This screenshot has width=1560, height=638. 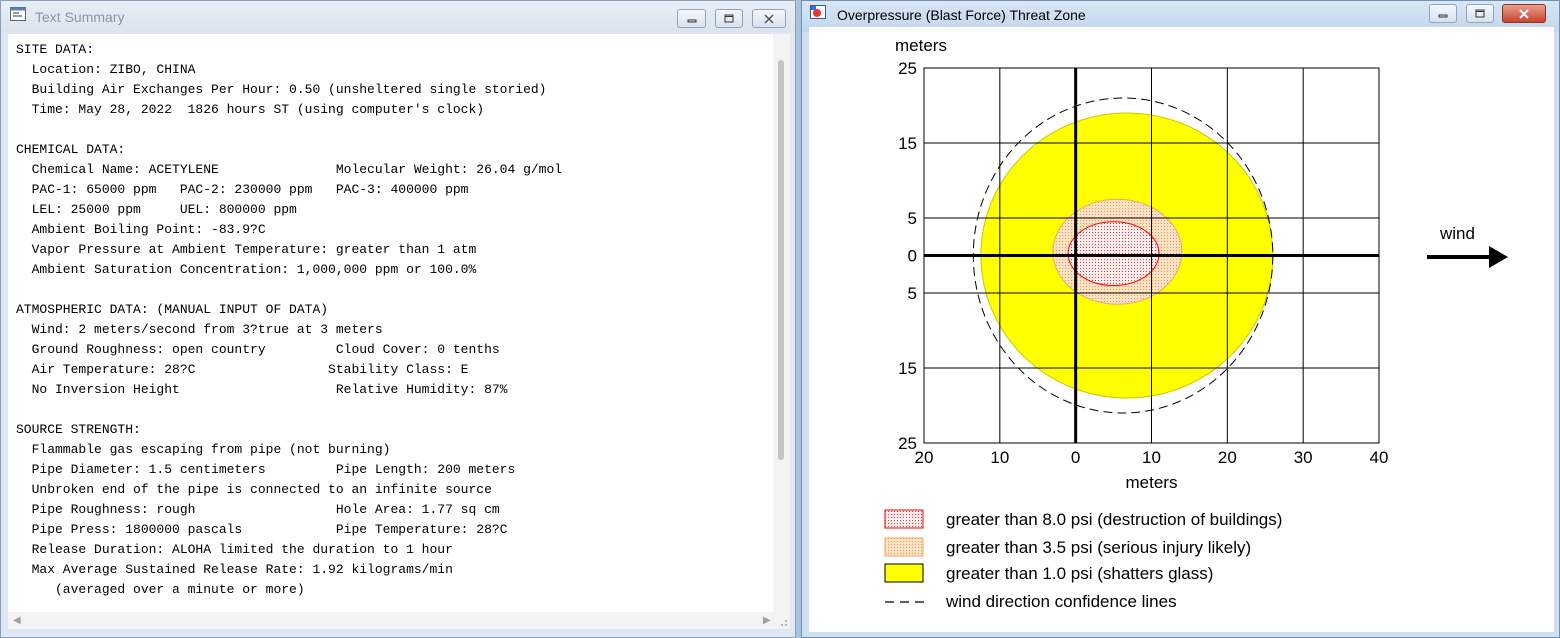 I want to click on summary-line: Ambient Boiling Point: -83.9?C, so click(x=141, y=229).